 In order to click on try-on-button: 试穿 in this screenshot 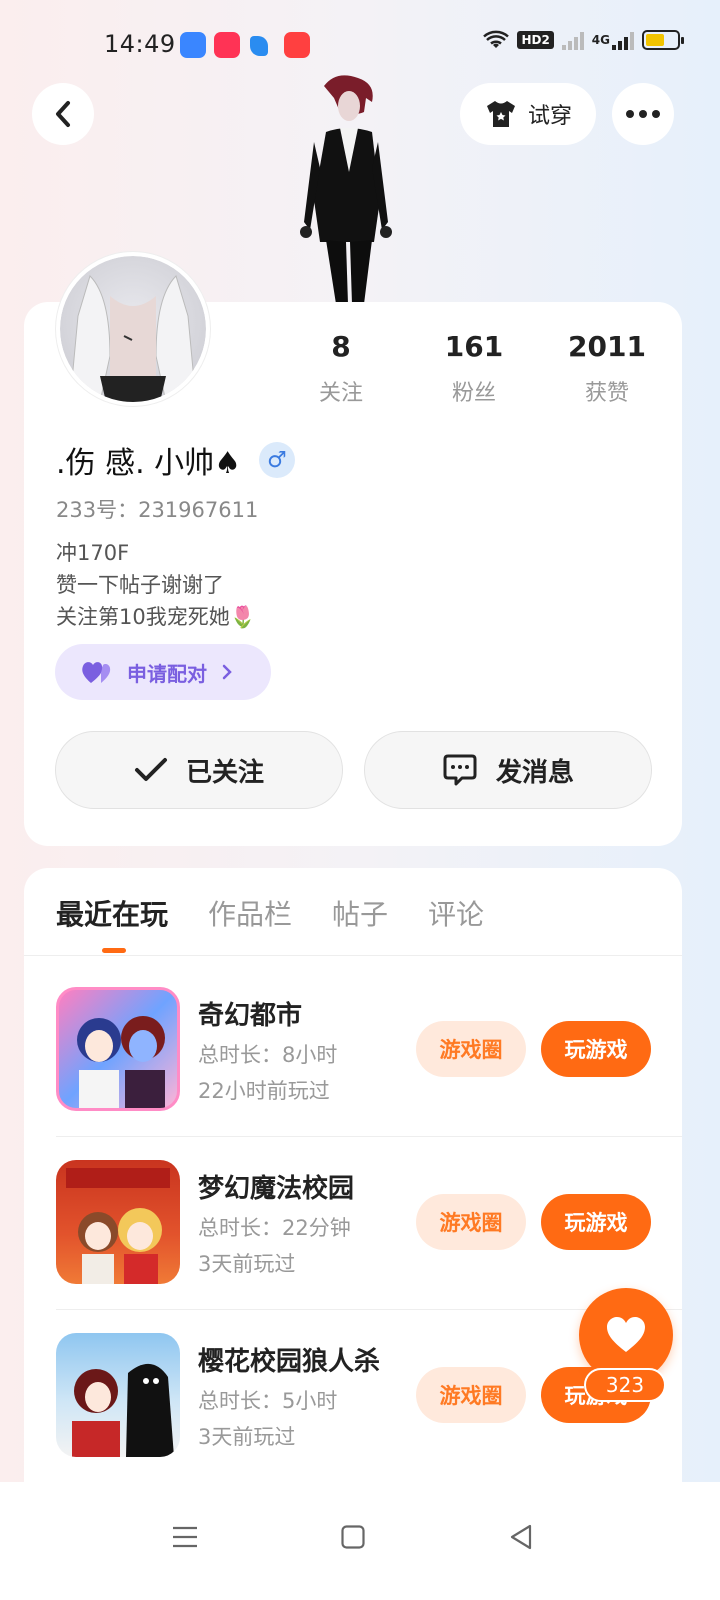, I will do `click(528, 114)`.